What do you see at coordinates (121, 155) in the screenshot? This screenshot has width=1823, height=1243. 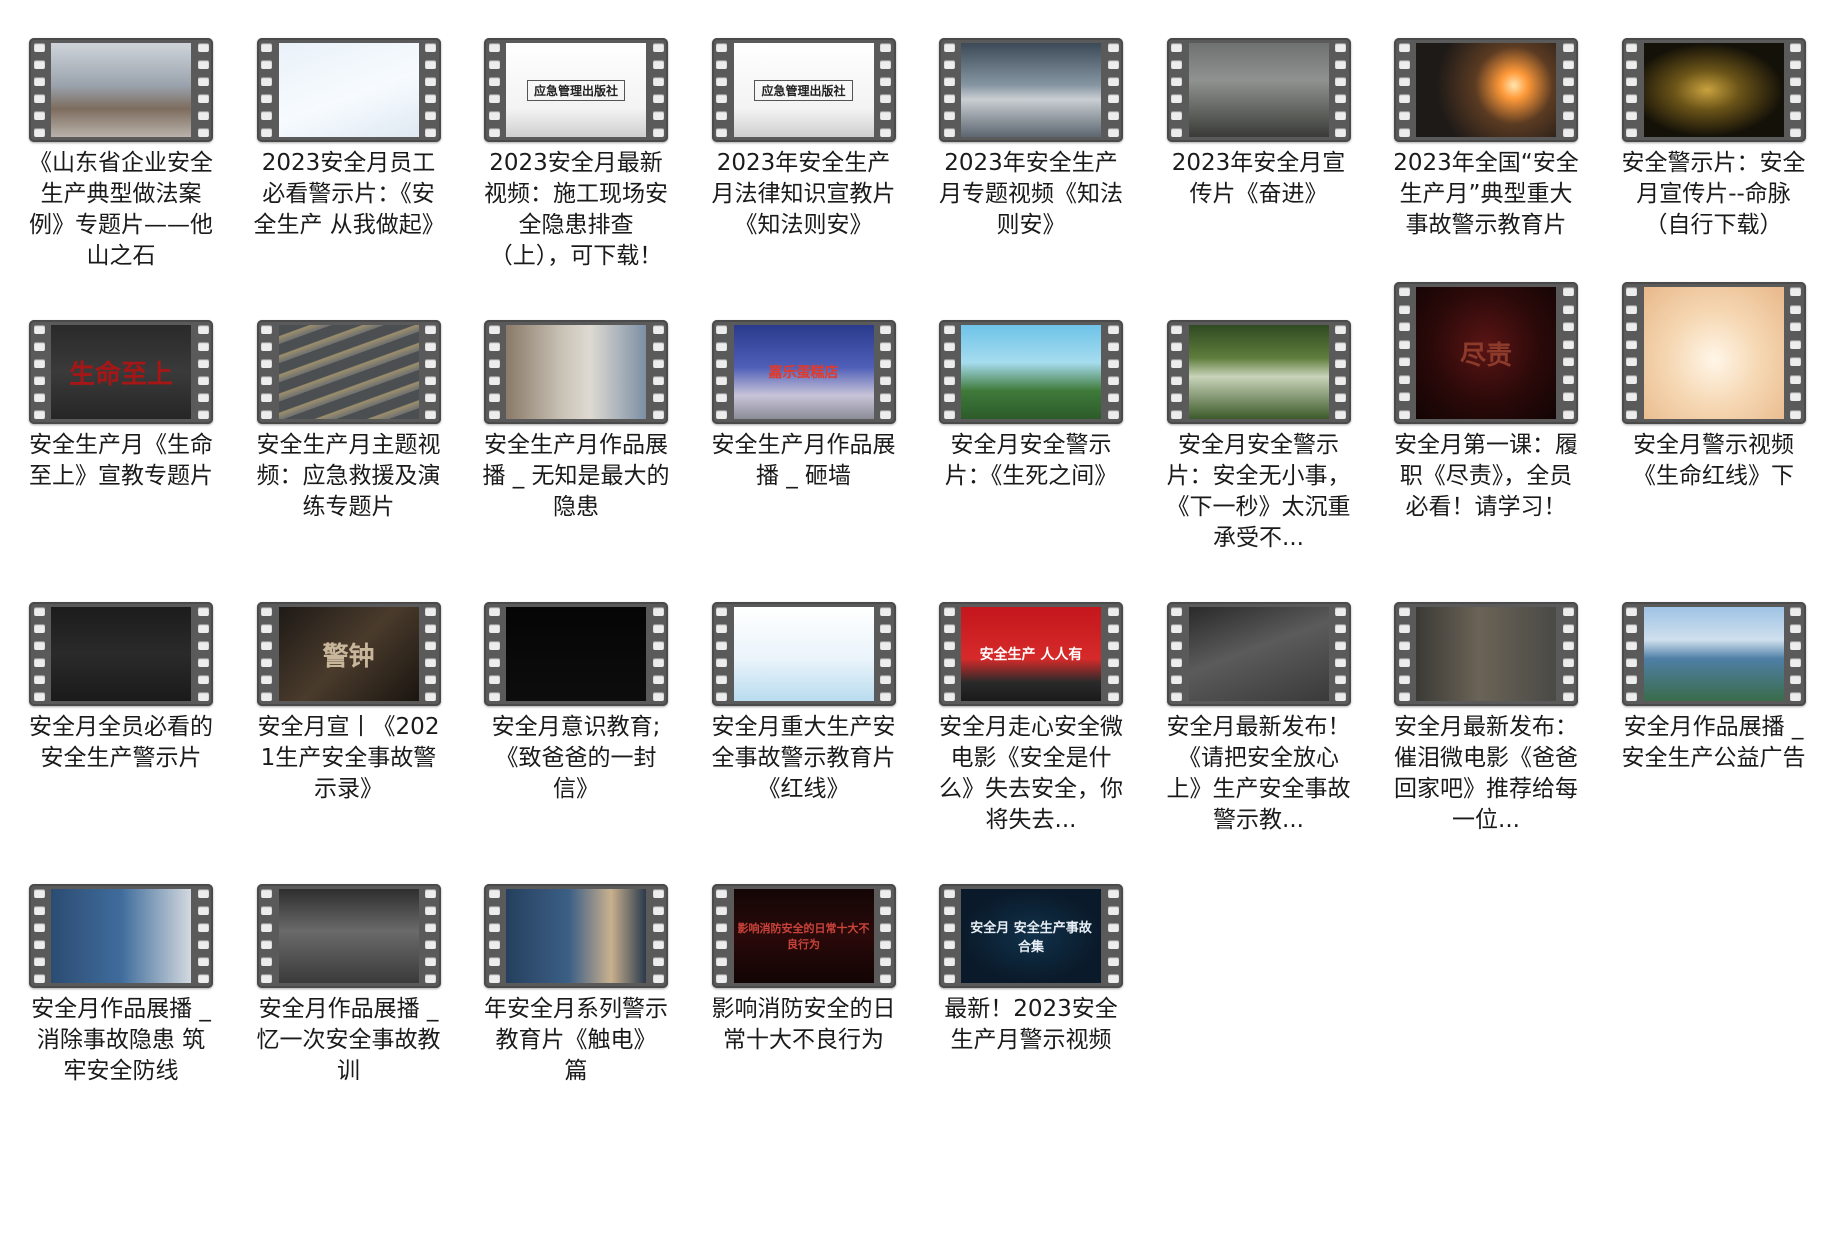 I see `video-file-item: 《山东省企业安全生产典型做法案例》专题片——他山之石` at bounding box center [121, 155].